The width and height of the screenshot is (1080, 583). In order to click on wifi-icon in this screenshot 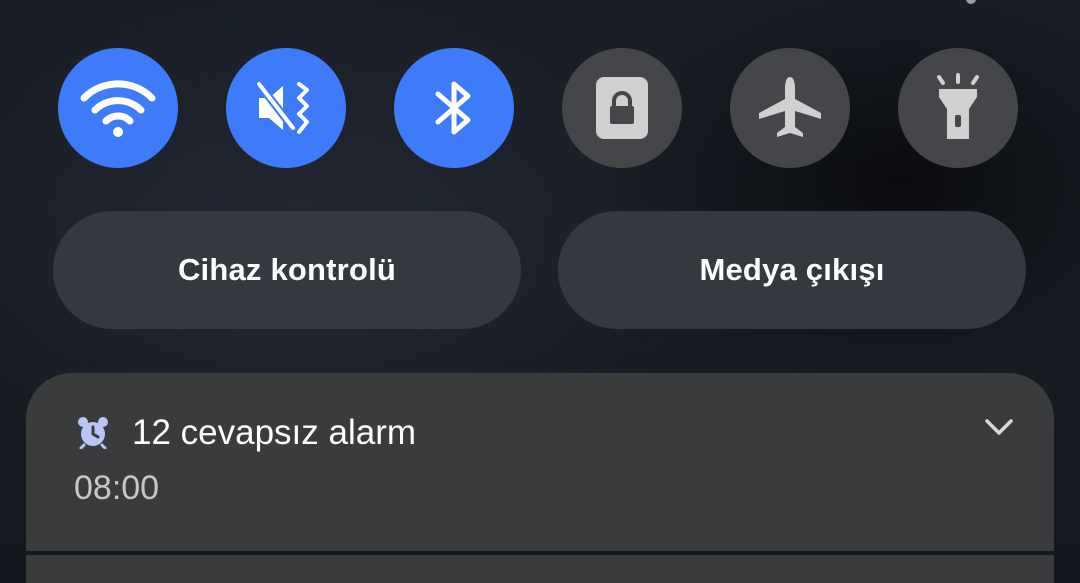, I will do `click(118, 108)`.